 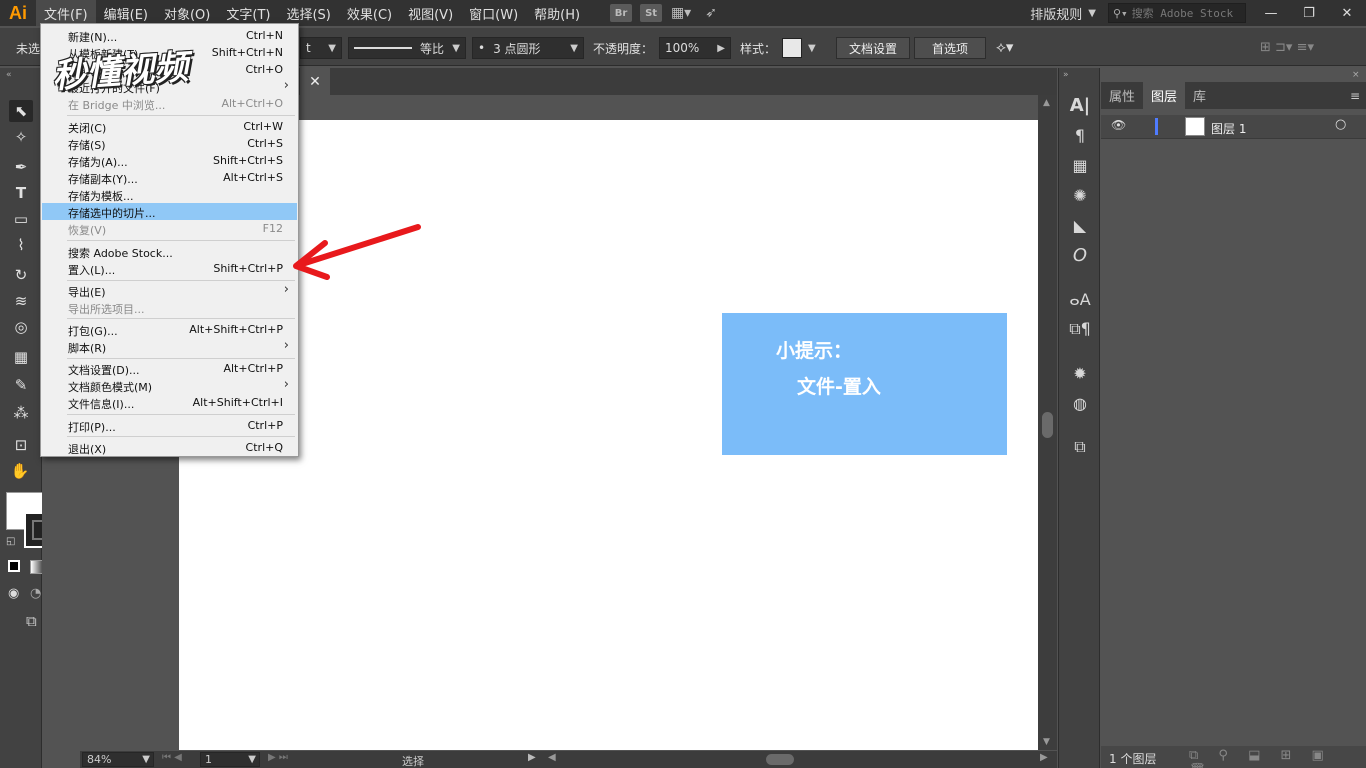 I want to click on draw-normal-icon: ◉, so click(x=13, y=593).